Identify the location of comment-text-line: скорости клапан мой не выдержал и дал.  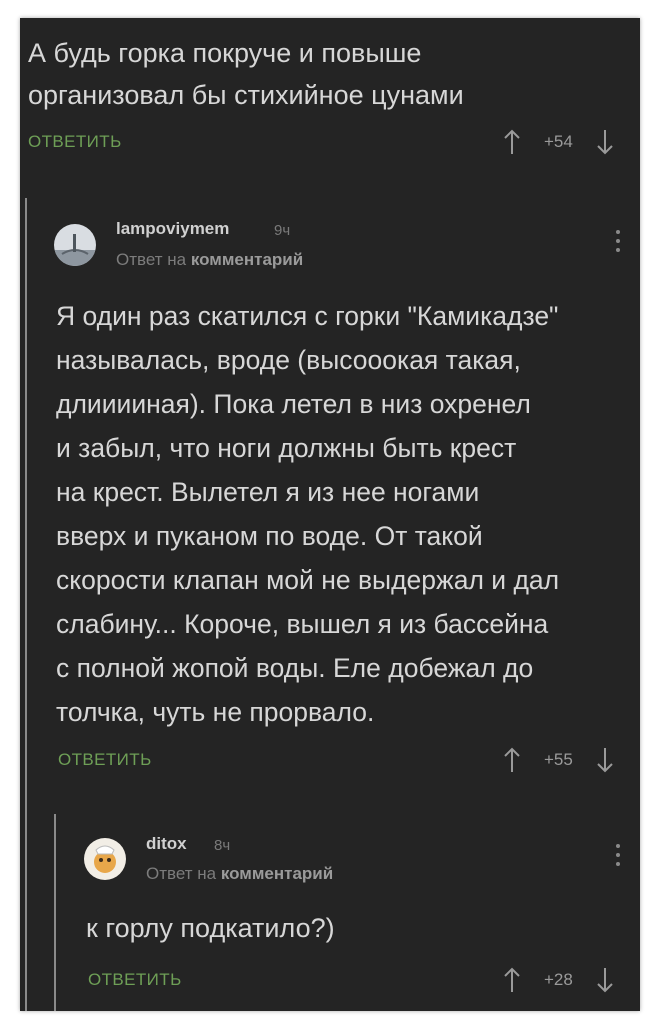
(308, 580).